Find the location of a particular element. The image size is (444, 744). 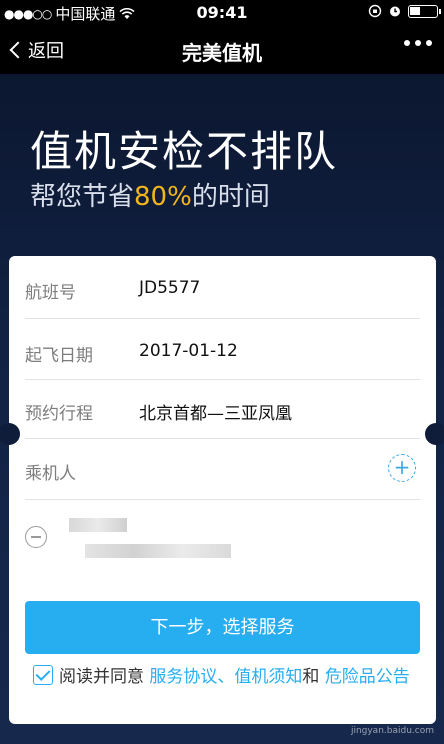

status-bar: ●●●○○ 中国联通 09:41 is located at coordinates (222, 13).